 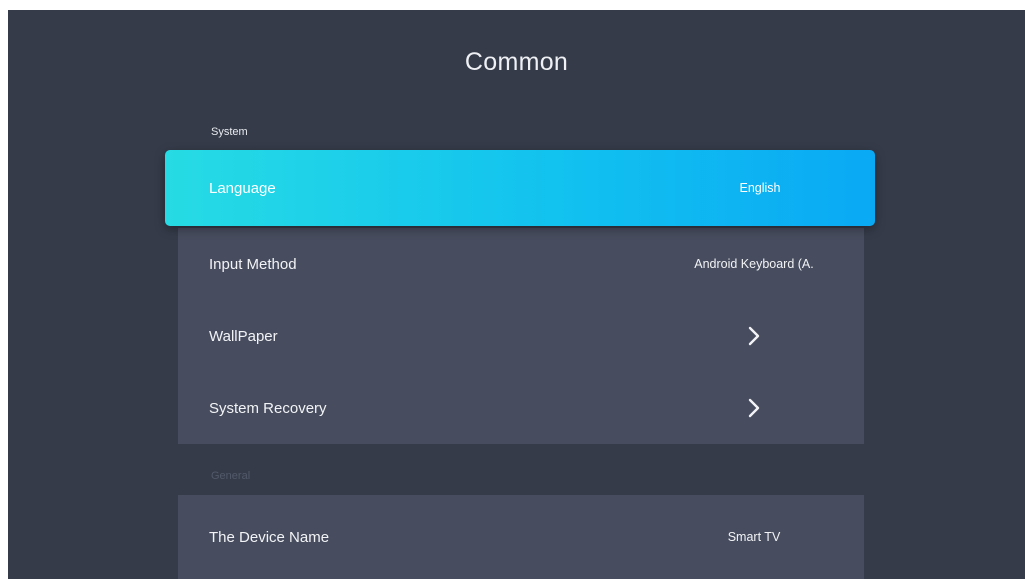 I want to click on general-settings-panel: The Device Name Smart TV, so click(x=521, y=537).